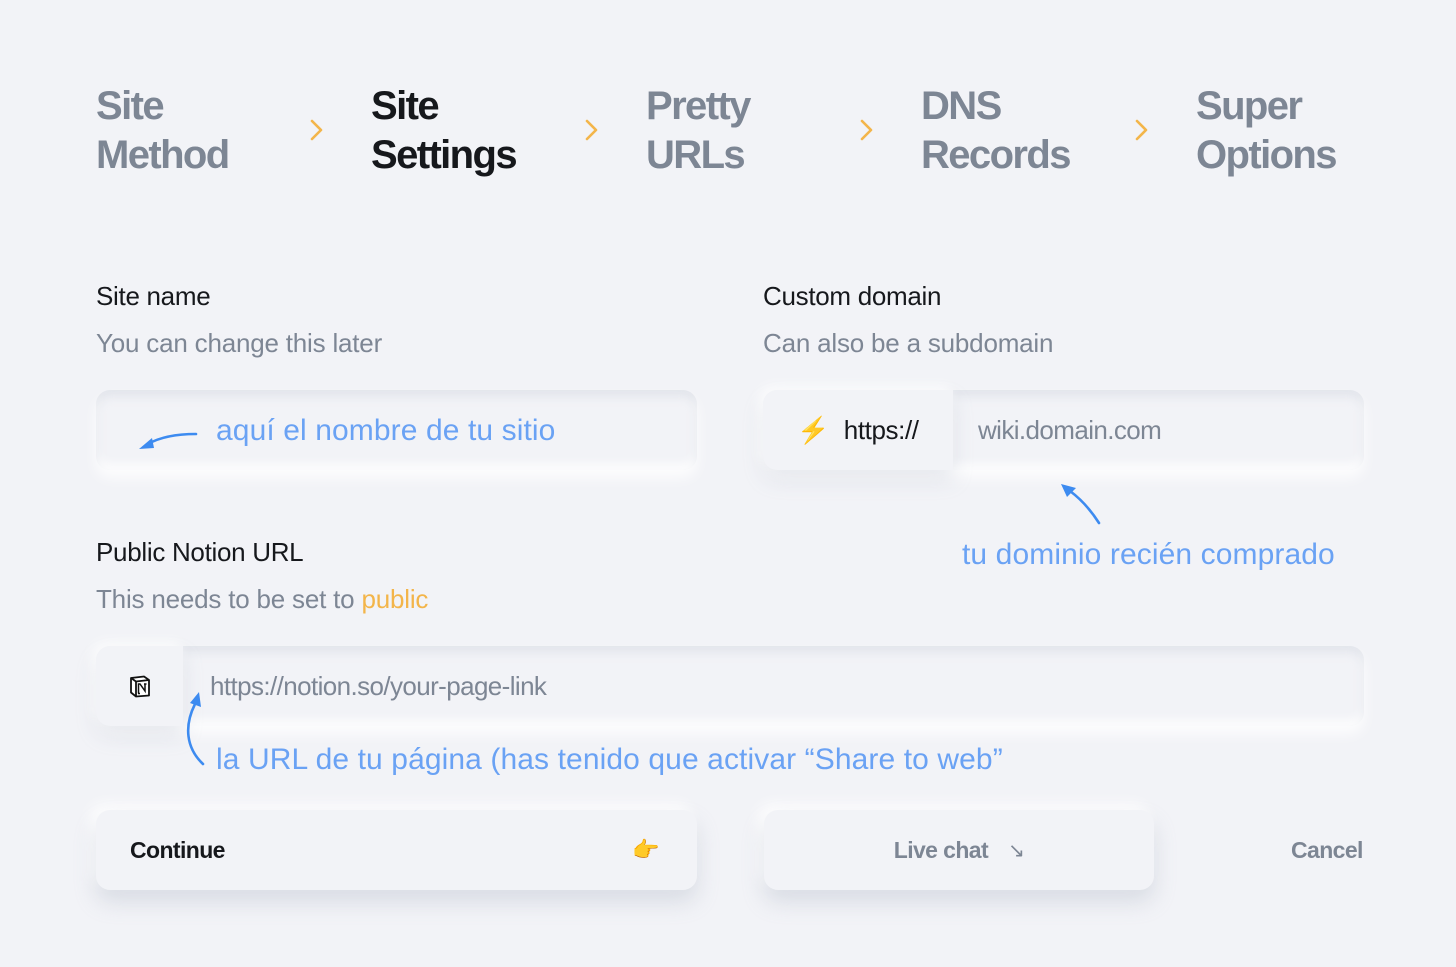 The width and height of the screenshot is (1456, 967). I want to click on step-label-line2: Records, so click(996, 155).